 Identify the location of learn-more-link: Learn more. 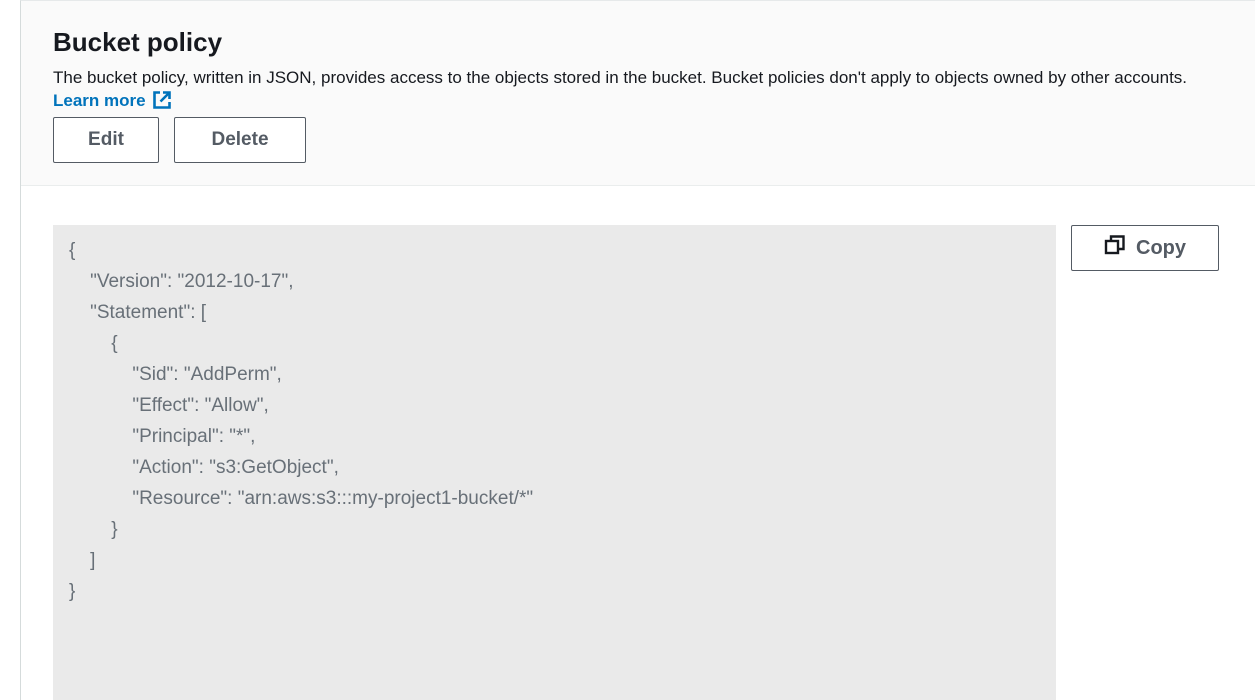
(112, 100).